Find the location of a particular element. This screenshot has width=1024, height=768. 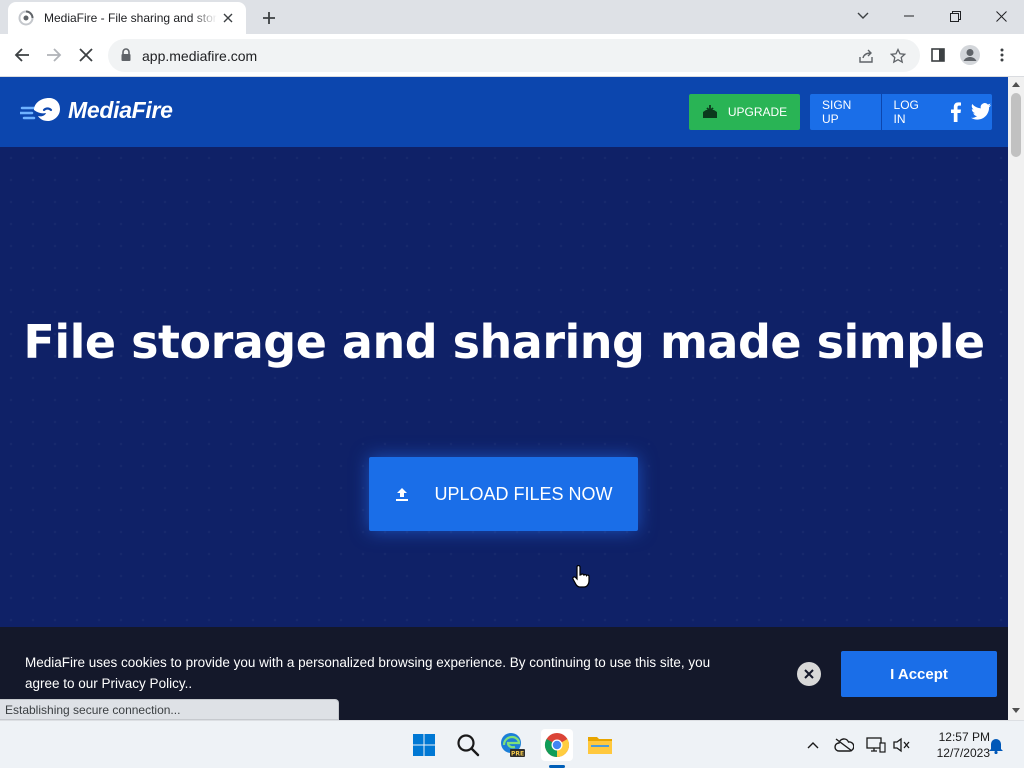

sign-up-link: SIGN UP is located at coordinates (845, 112).